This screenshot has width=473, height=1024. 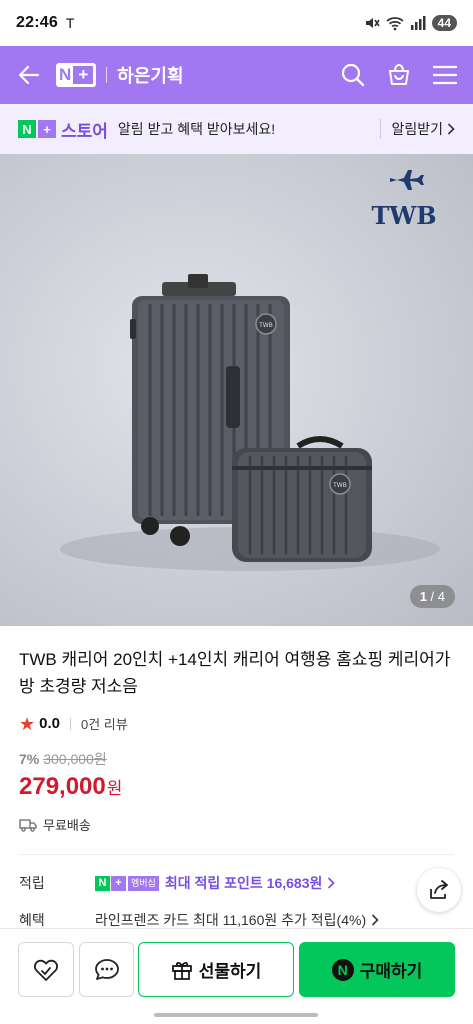 What do you see at coordinates (302, 499) in the screenshot?
I see `small-vanity-case: TWB` at bounding box center [302, 499].